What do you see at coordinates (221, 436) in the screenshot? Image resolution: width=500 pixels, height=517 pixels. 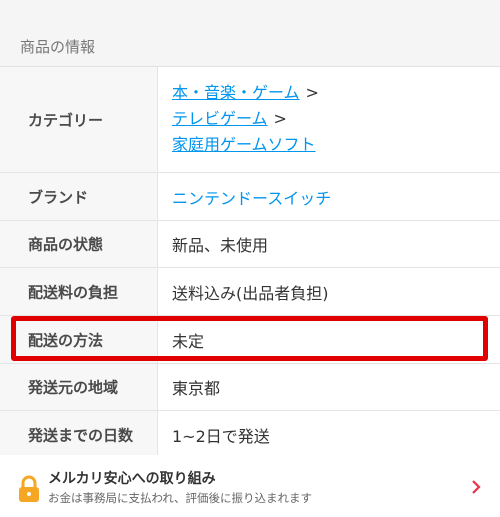 I see `row-value: 1~2日で発送` at bounding box center [221, 436].